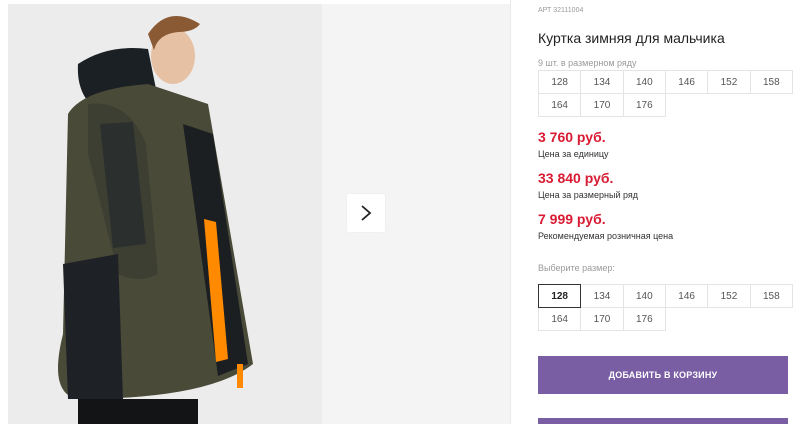  Describe the element at coordinates (560, 82) in the screenshot. I see `size-row-cell: 128` at that location.